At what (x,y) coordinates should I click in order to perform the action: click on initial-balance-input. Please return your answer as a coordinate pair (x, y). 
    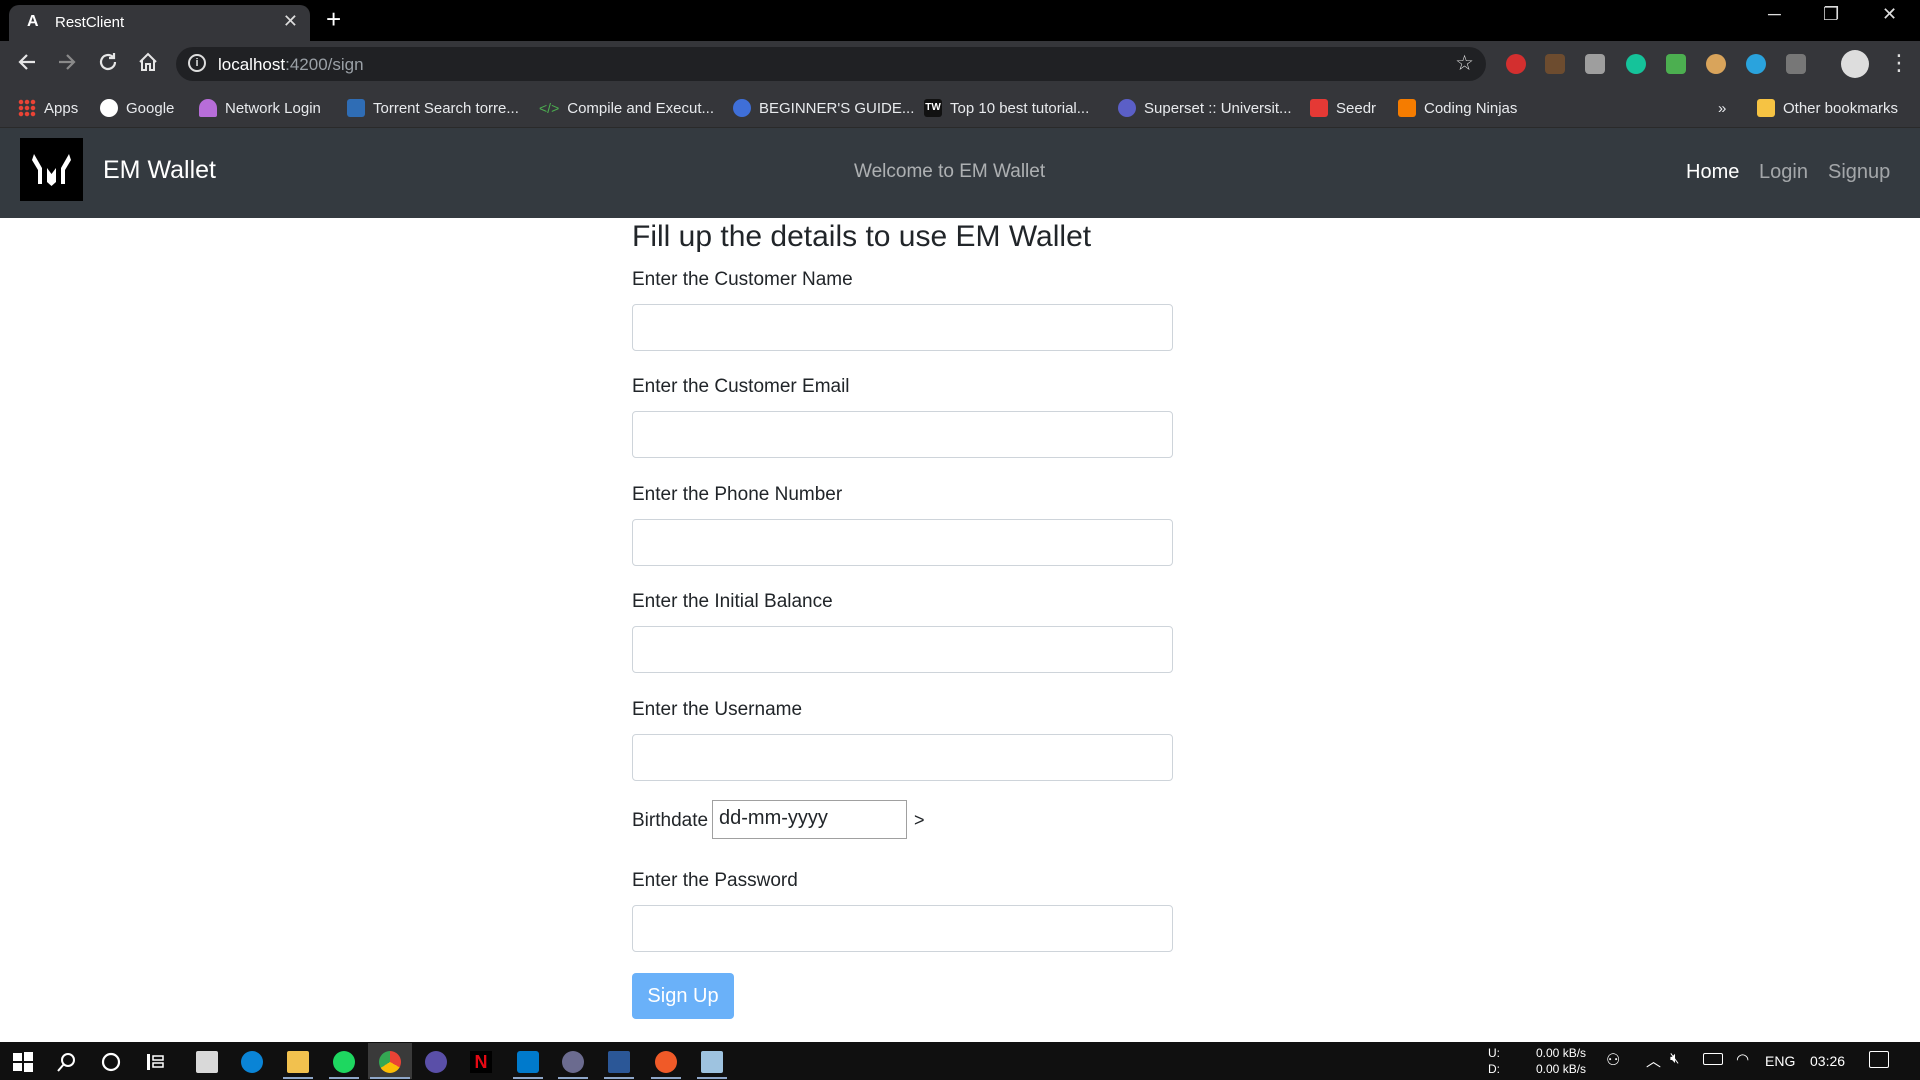
    Looking at the image, I should click on (902, 649).